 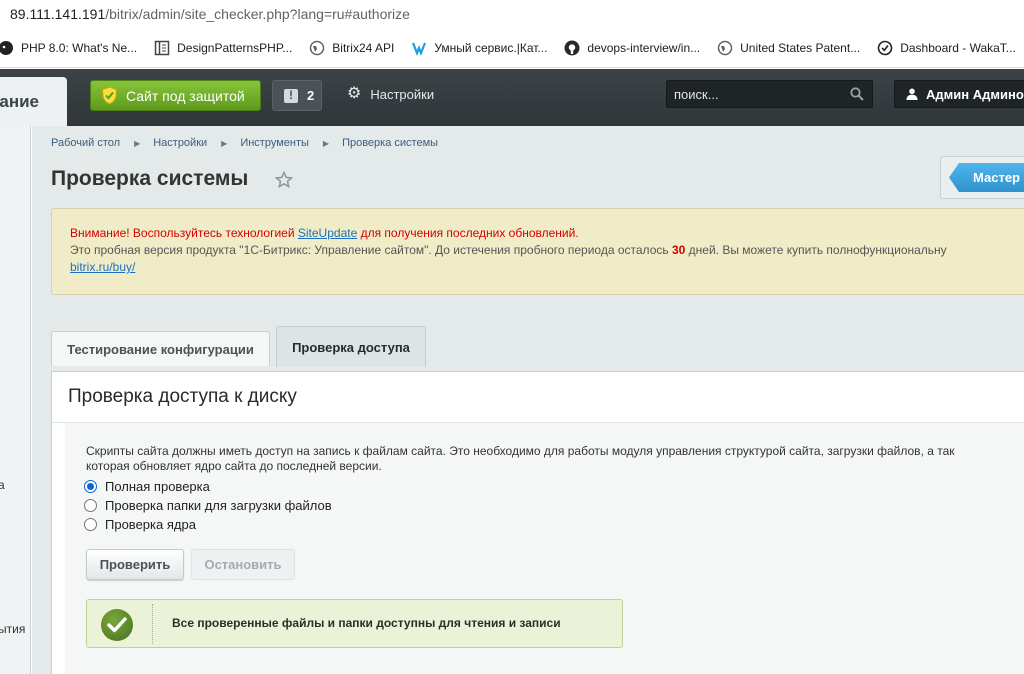 I want to click on book-icon, so click(x=162, y=48).